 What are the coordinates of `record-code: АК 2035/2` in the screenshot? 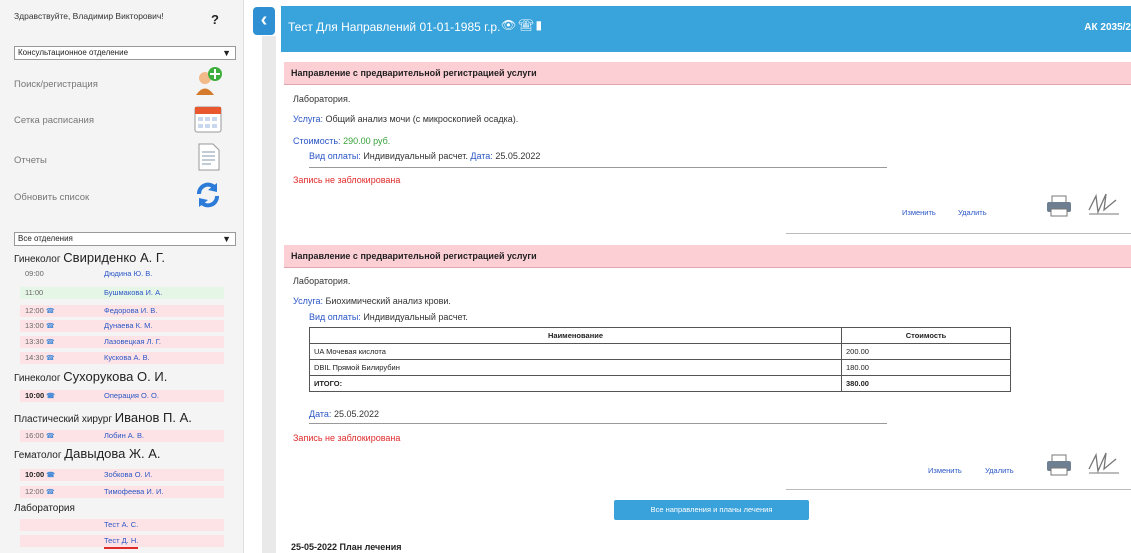 It's located at (1107, 27).